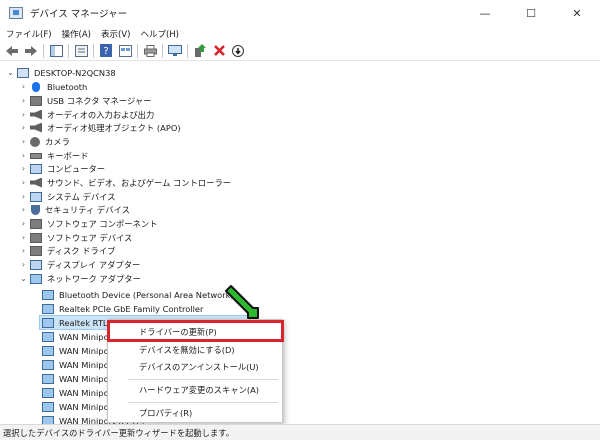 This screenshot has height=440, width=600. I want to click on system-device-icon, so click(36, 196).